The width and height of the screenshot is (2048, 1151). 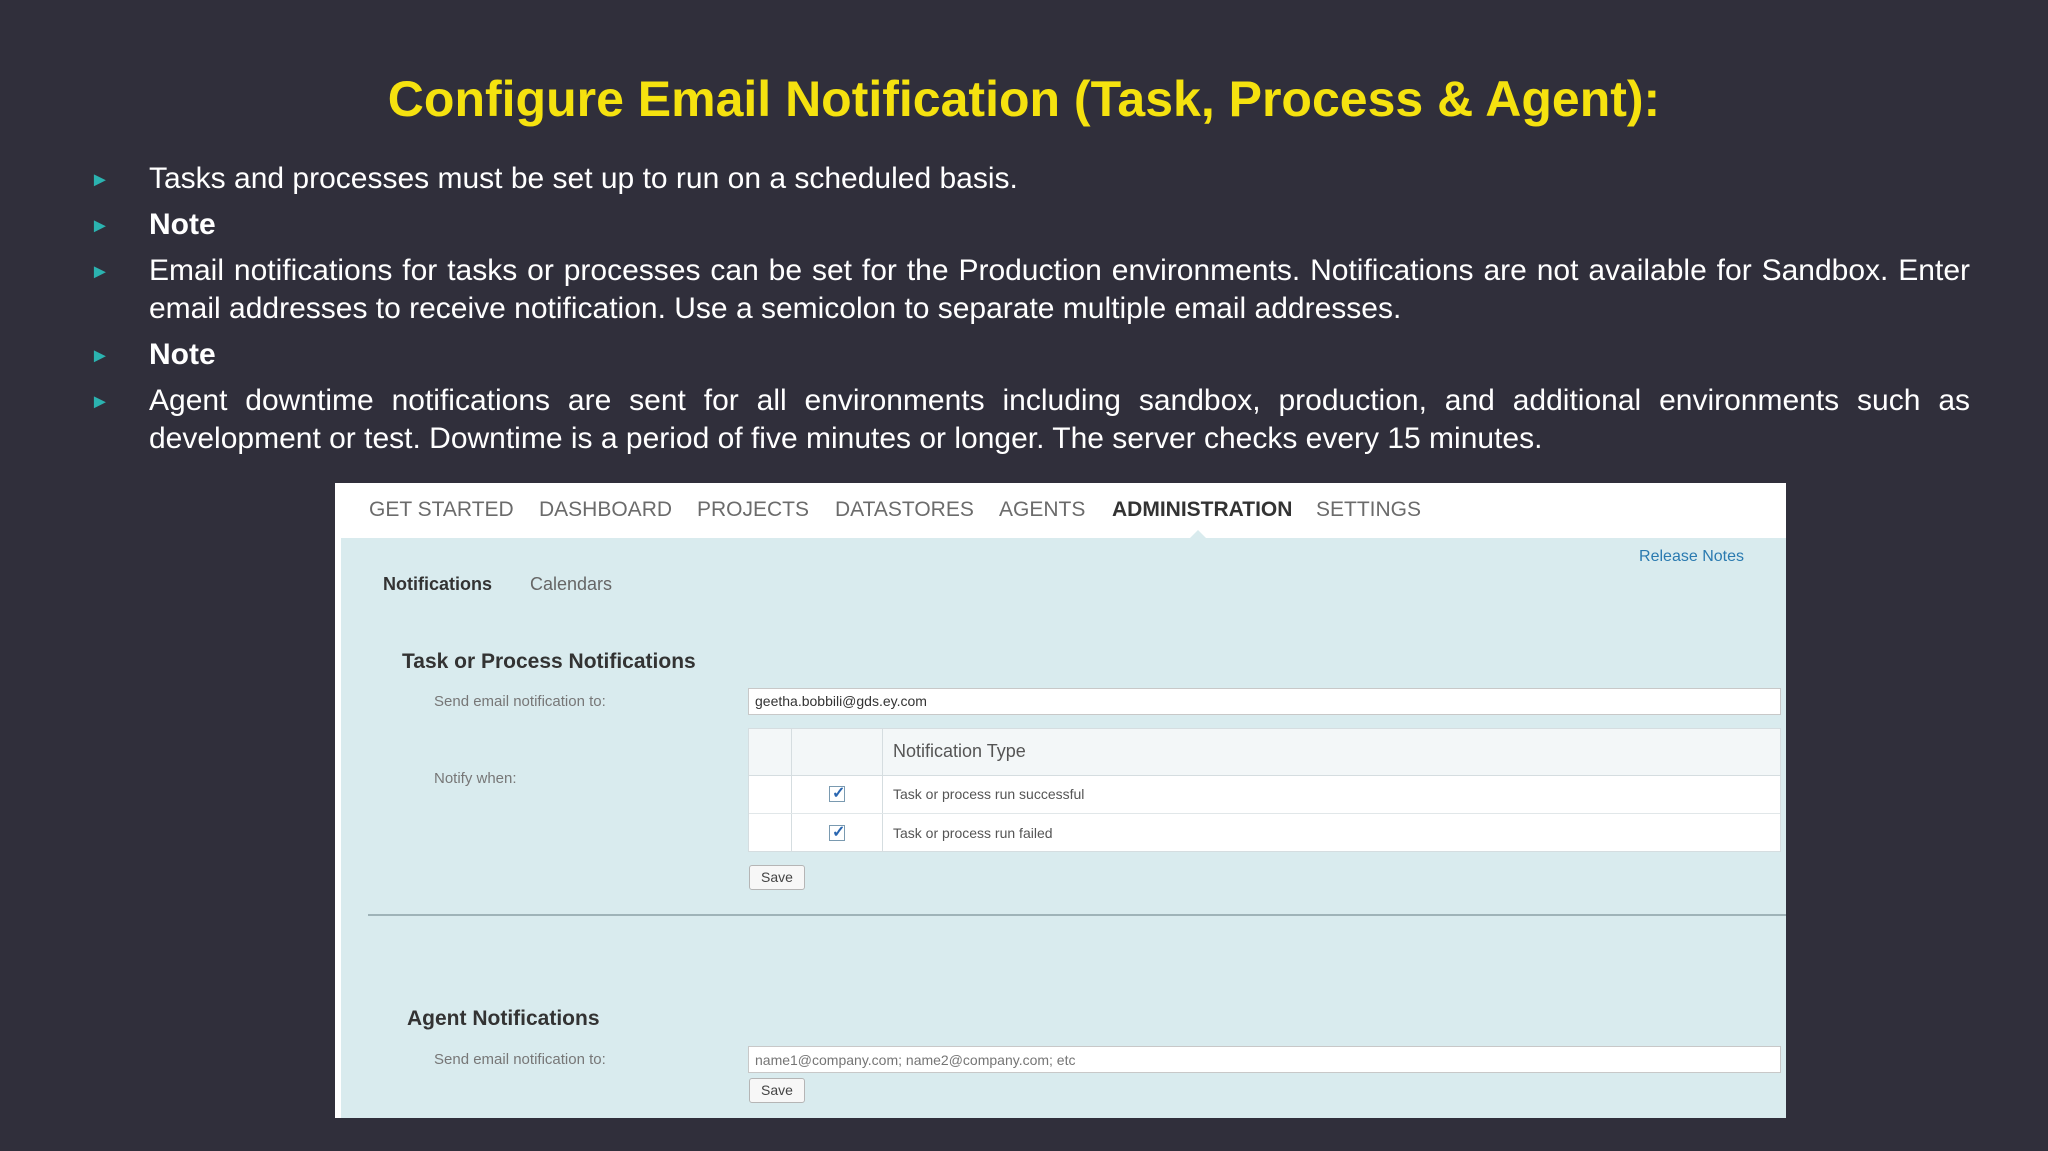 What do you see at coordinates (437, 584) in the screenshot?
I see `subtab-notifications: Notifications` at bounding box center [437, 584].